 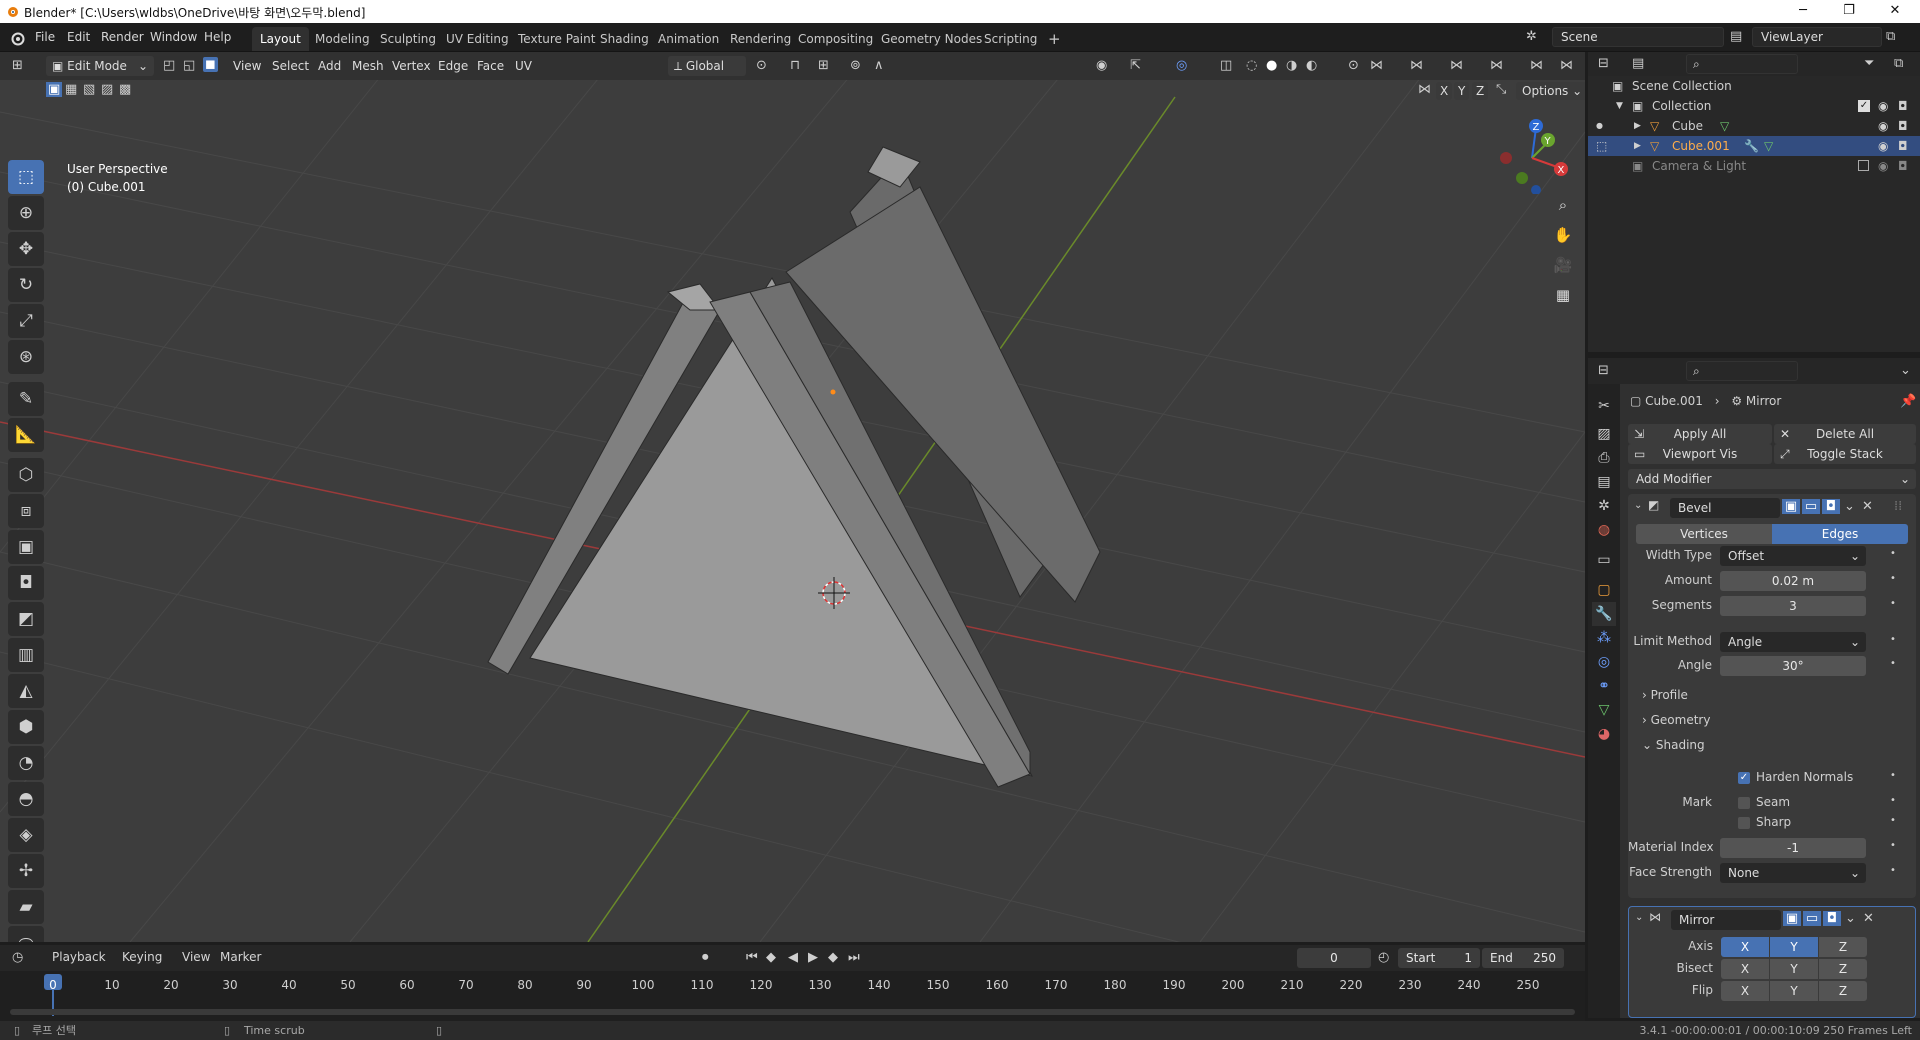 I want to click on bisect-x-toggle: X, so click(x=1745, y=969).